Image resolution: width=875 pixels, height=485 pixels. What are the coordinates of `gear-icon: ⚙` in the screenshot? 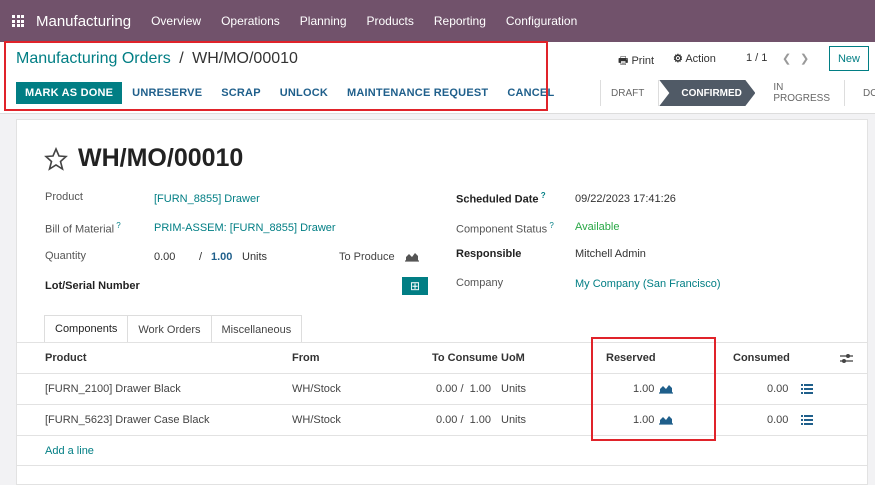 It's located at (678, 59).